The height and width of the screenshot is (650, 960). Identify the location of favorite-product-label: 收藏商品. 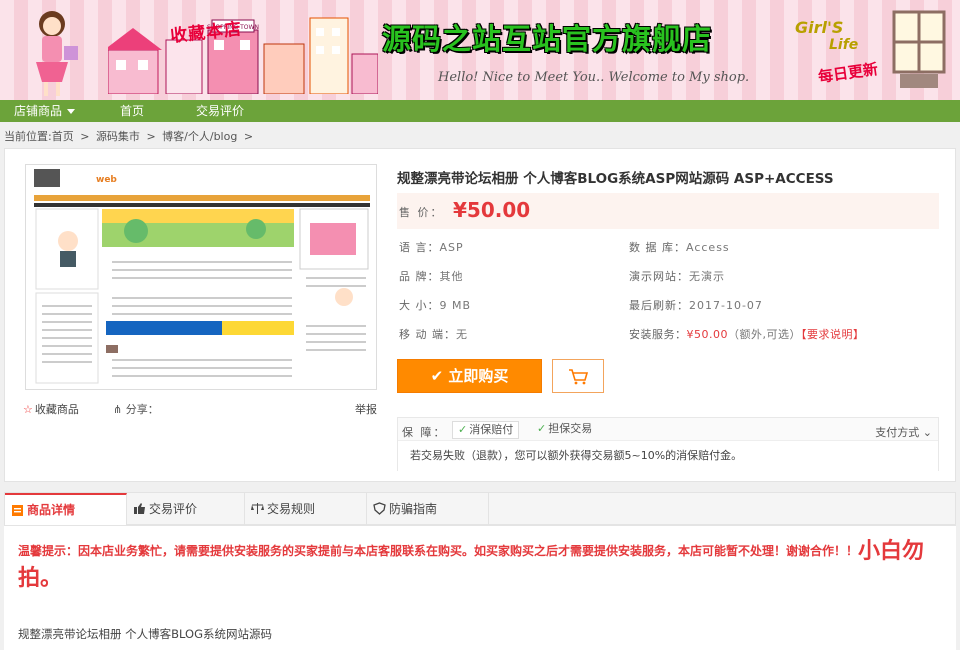
(56, 409).